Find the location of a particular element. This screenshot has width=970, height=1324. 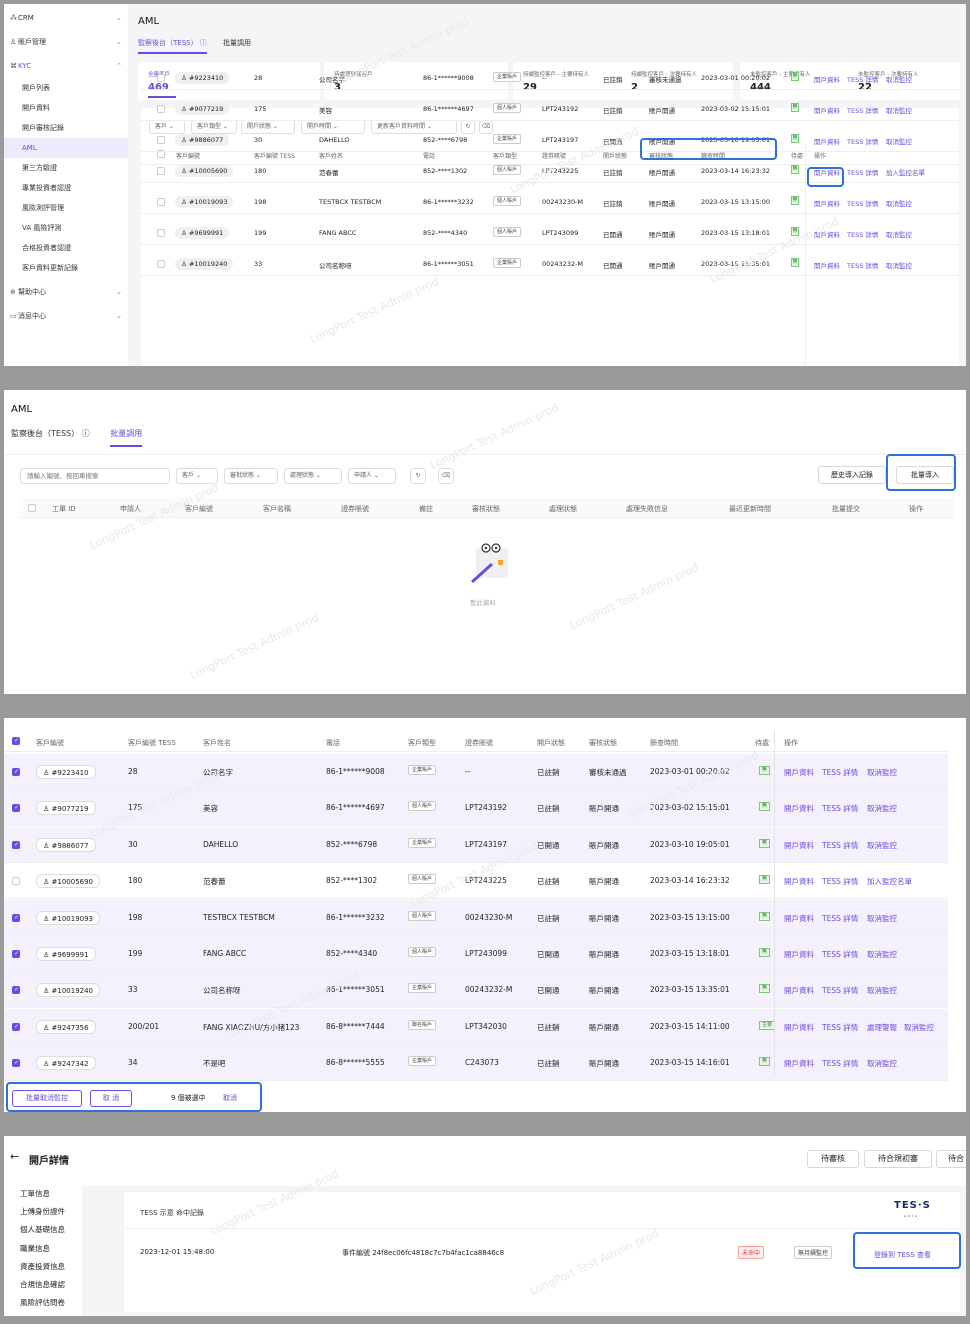

customer-id-pill: ♙ #10005690 is located at coordinates (68, 881).